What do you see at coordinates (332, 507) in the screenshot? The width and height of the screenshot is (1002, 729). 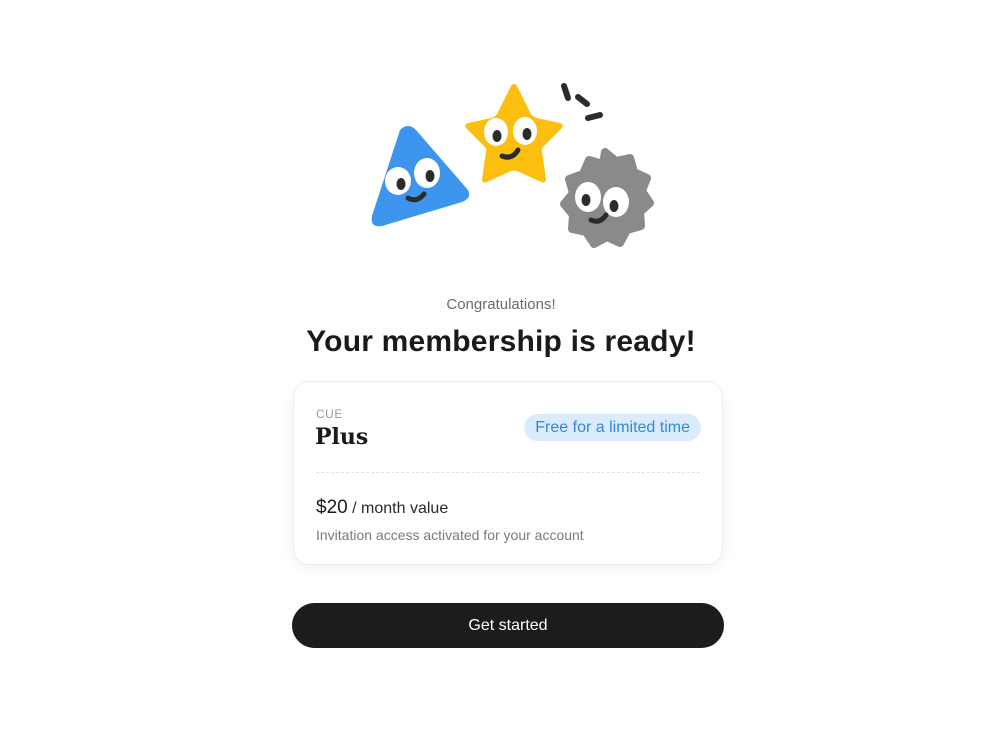 I see `price-amount: $20` at bounding box center [332, 507].